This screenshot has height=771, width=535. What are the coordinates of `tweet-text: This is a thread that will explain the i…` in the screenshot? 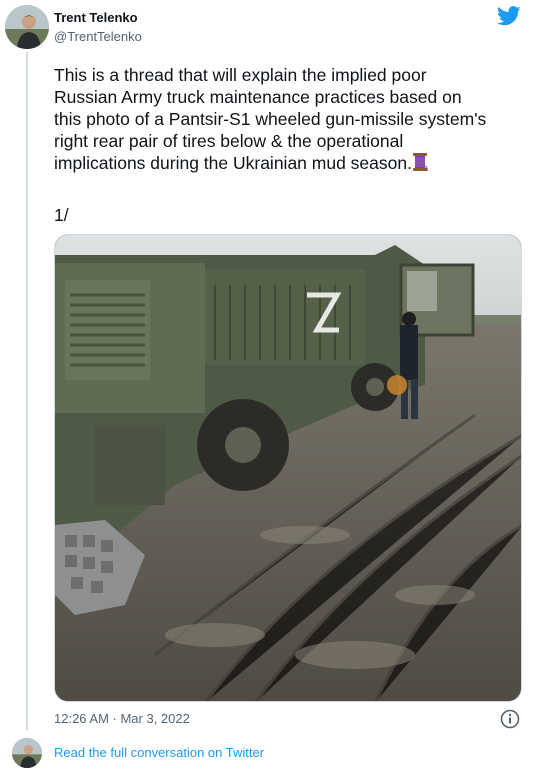 It's located at (289, 120).